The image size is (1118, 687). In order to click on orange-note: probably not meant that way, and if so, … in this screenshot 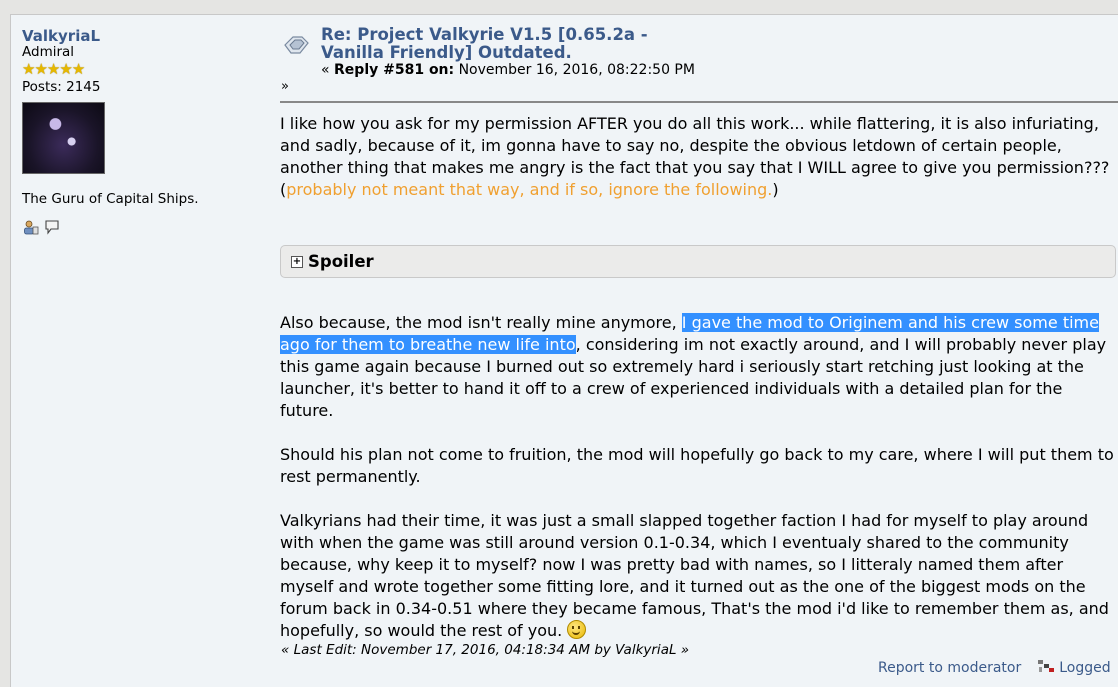, I will do `click(529, 189)`.